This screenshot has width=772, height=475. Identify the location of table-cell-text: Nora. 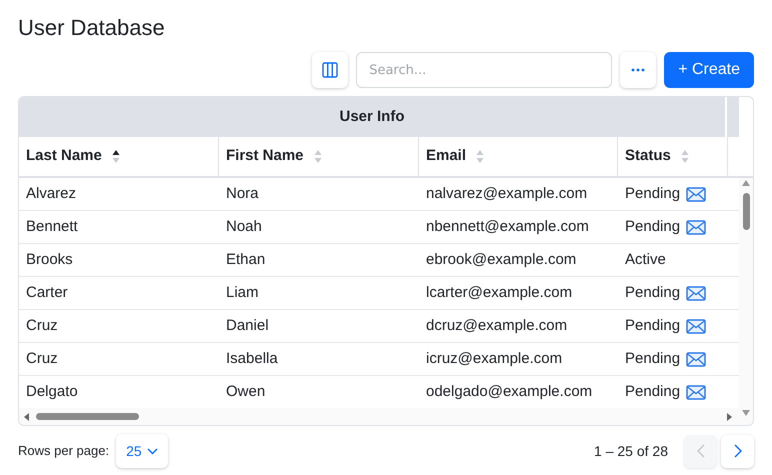
(242, 194).